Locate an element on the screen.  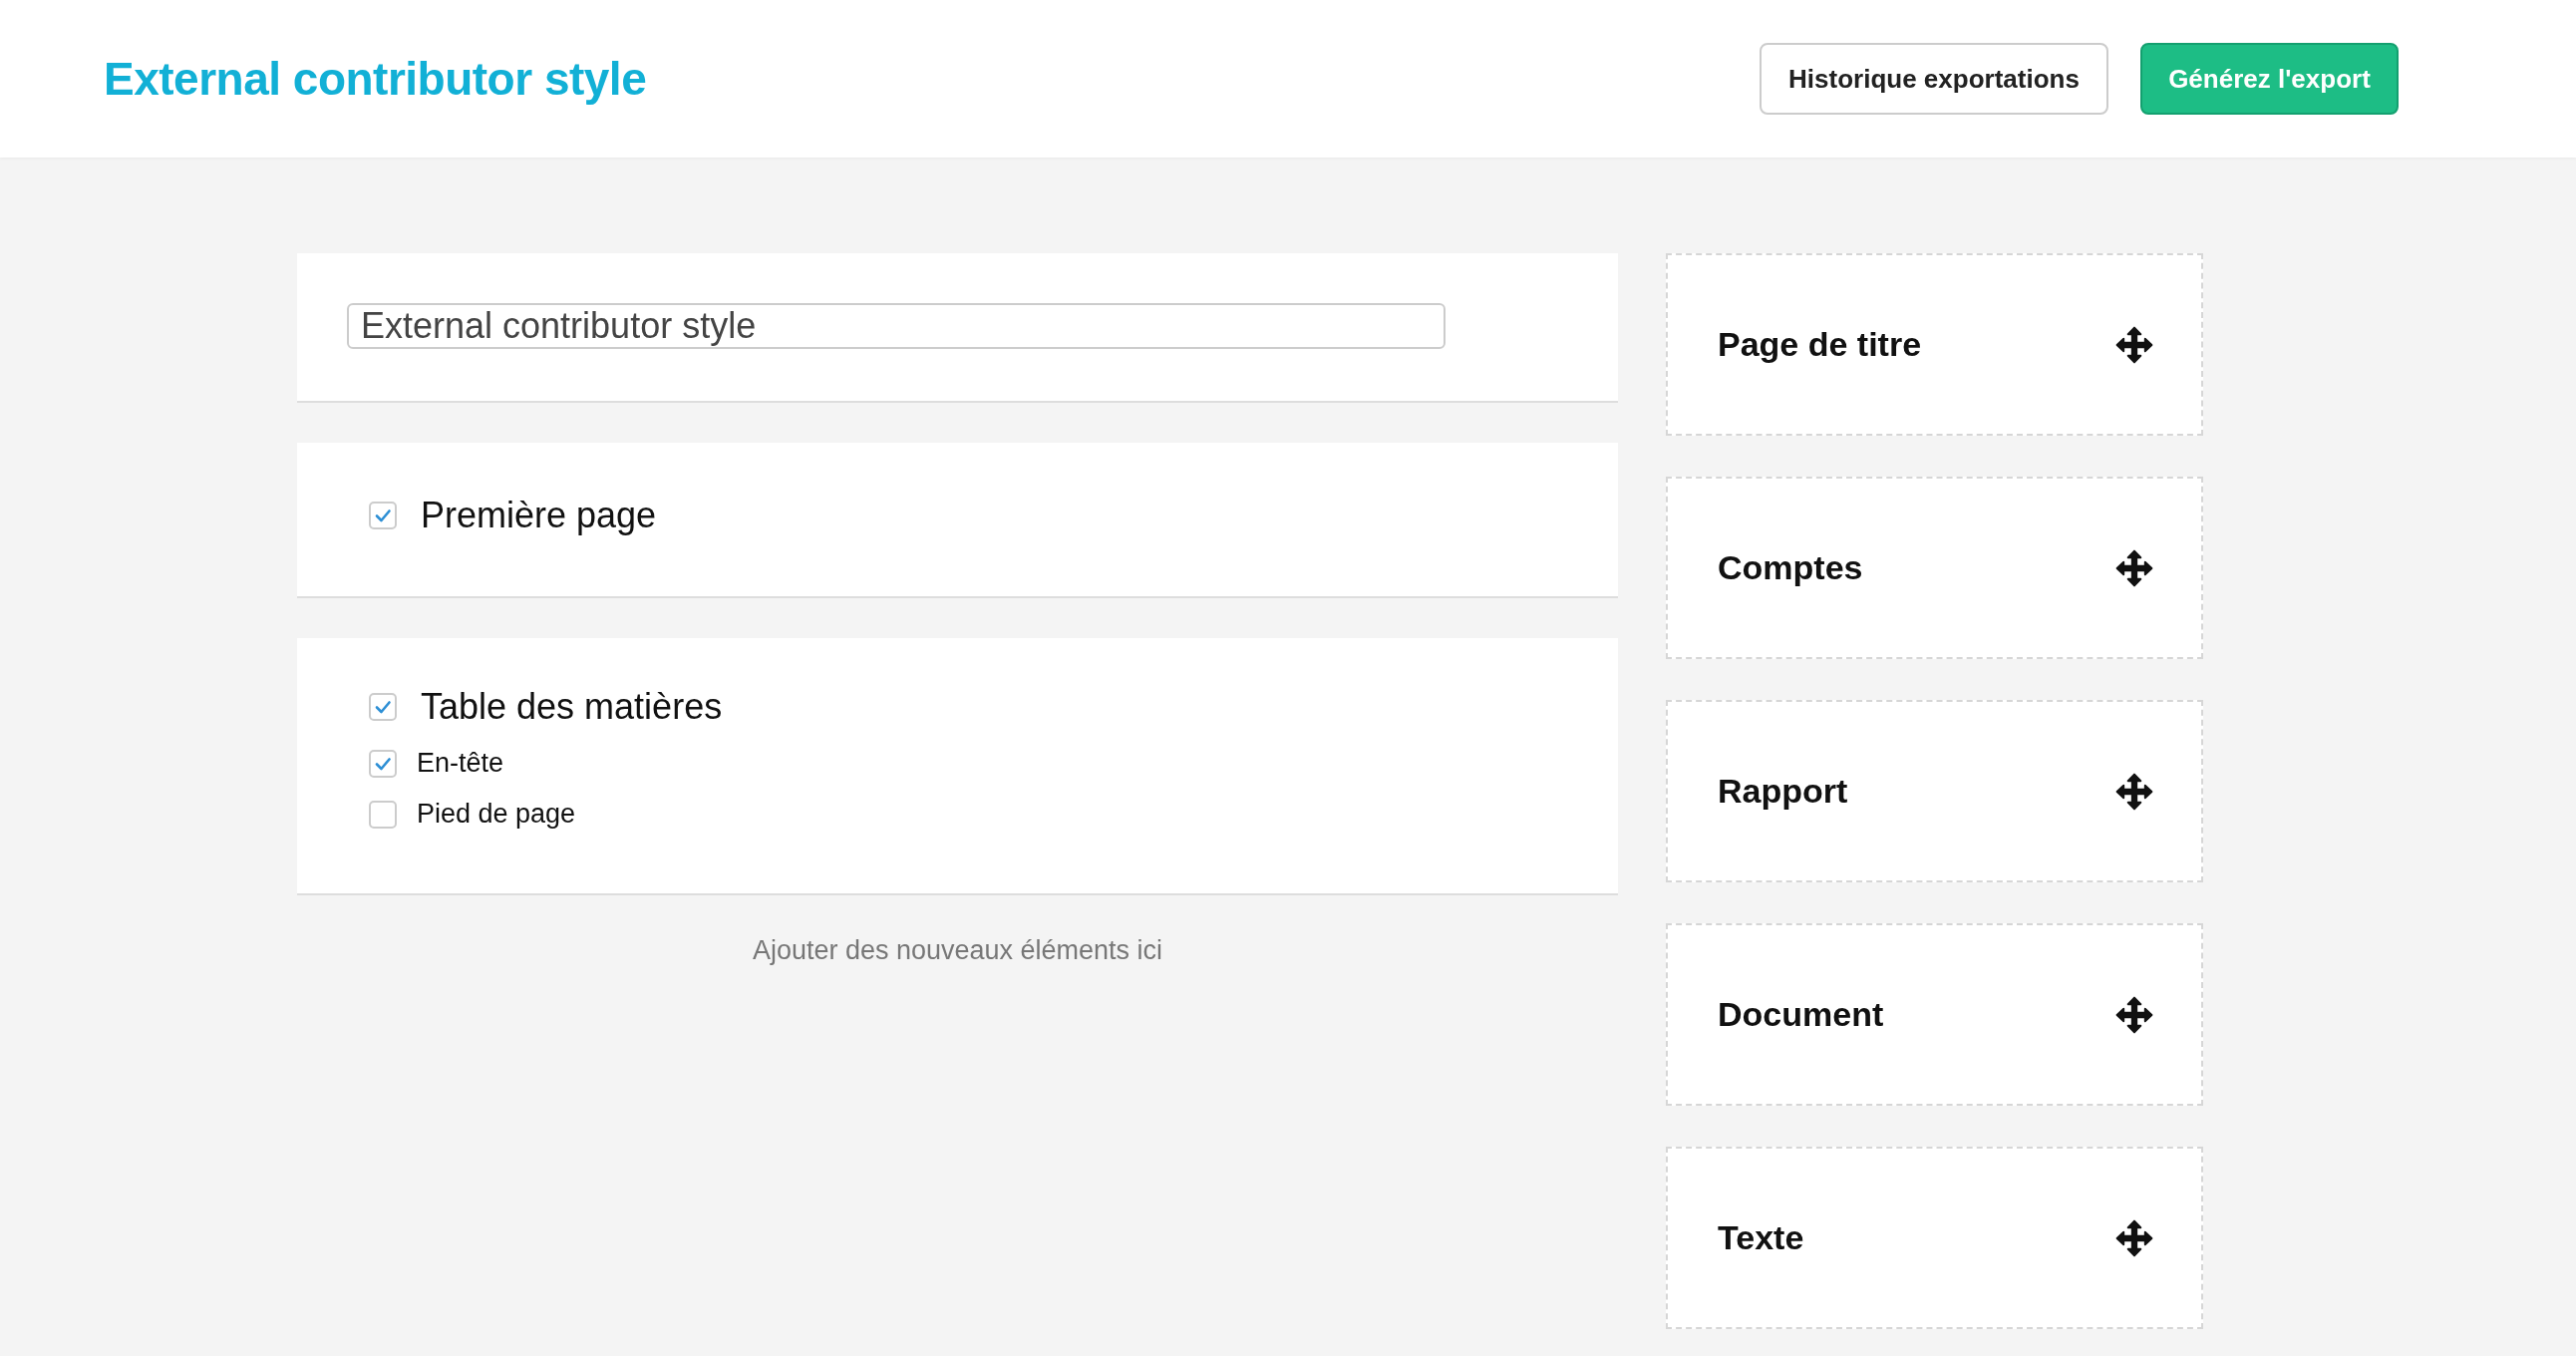
add-elements-hint: Ajouter des nouveaux éléments ici is located at coordinates (957, 950).